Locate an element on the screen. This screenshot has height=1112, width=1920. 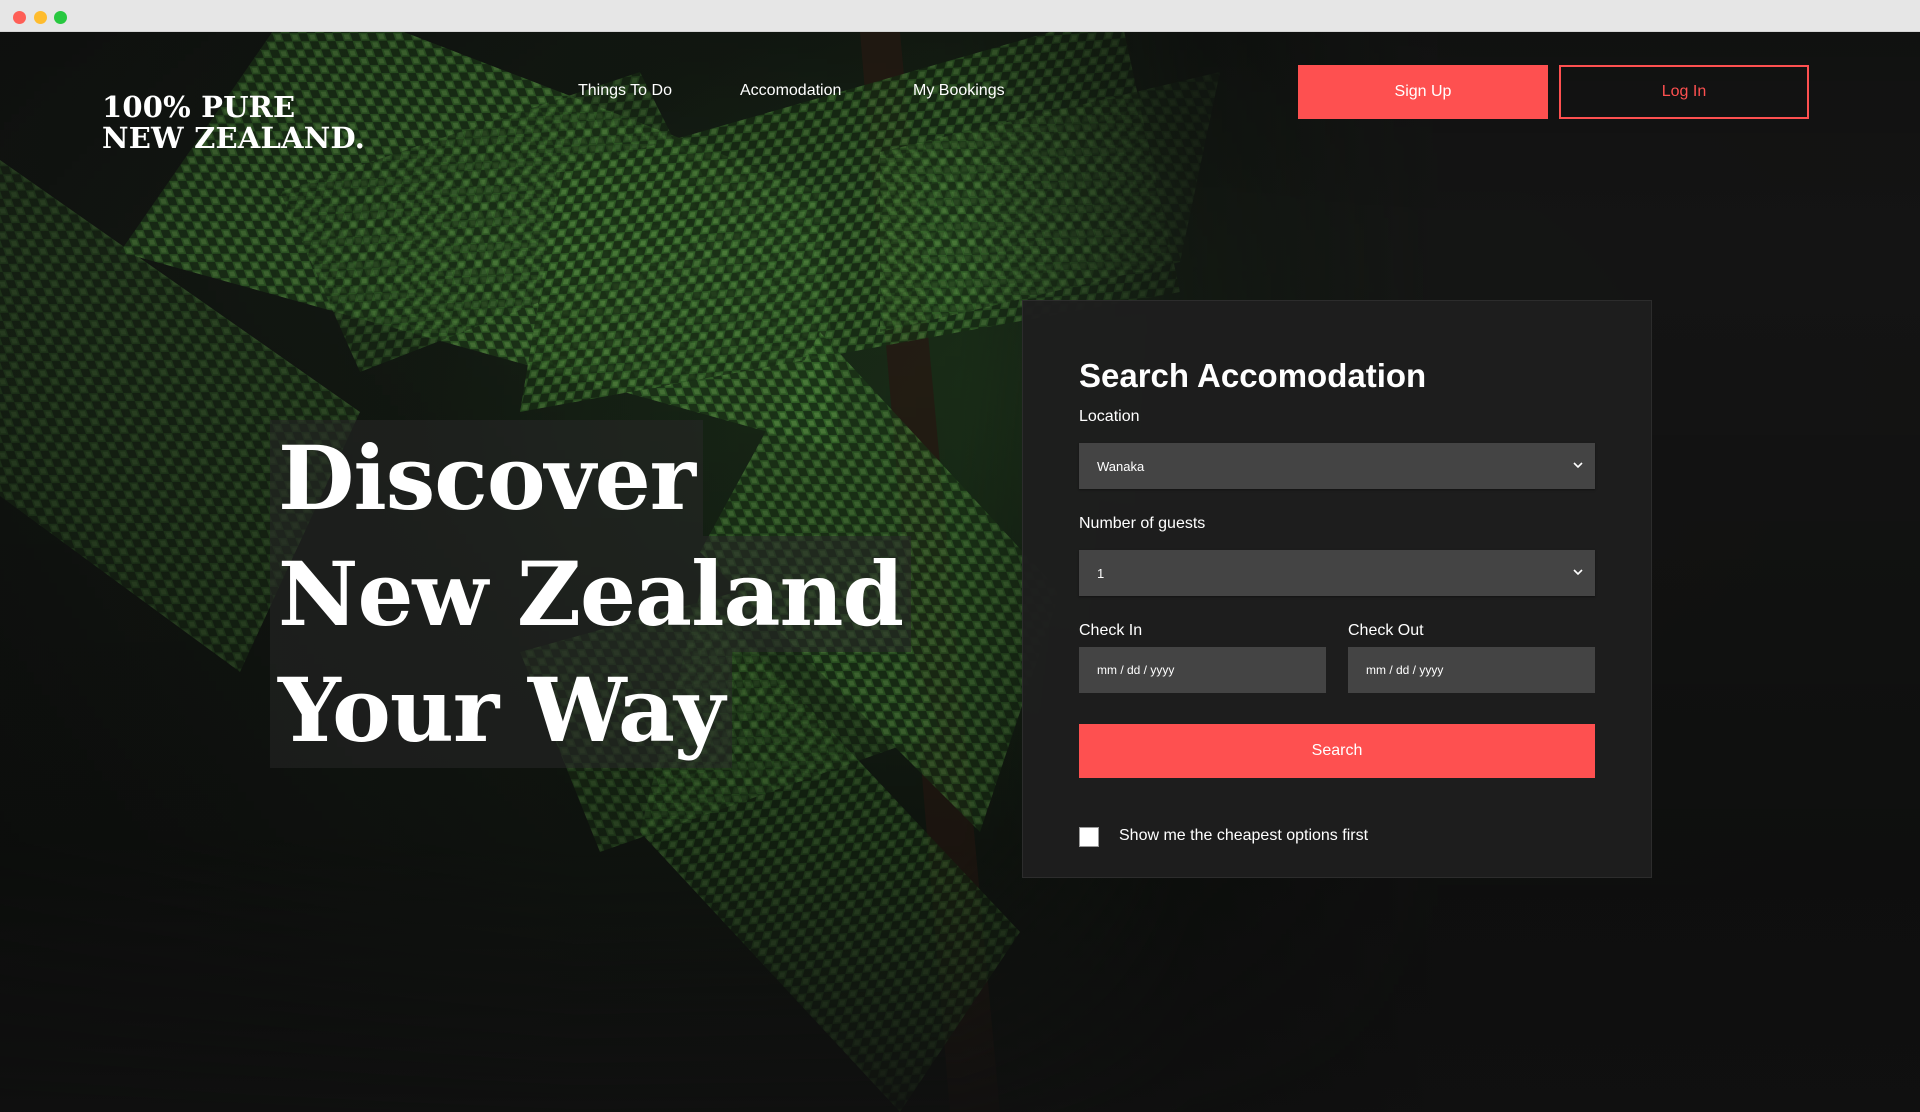
log-in-button: Log In is located at coordinates (1684, 92).